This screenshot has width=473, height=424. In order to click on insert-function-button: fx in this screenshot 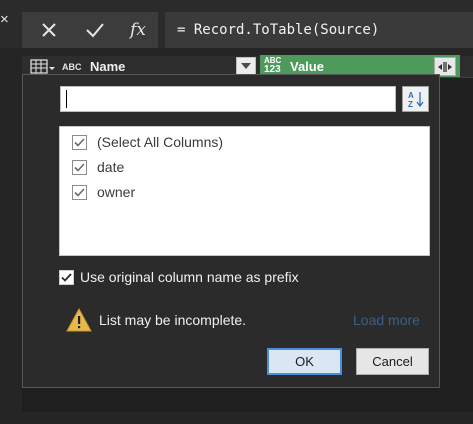, I will do `click(138, 30)`.